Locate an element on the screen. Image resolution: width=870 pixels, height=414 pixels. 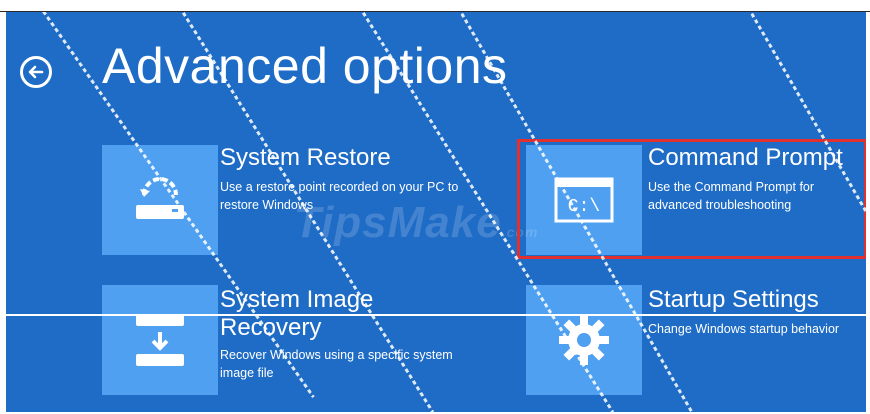
system-restore-title: System Restore is located at coordinates (305, 157).